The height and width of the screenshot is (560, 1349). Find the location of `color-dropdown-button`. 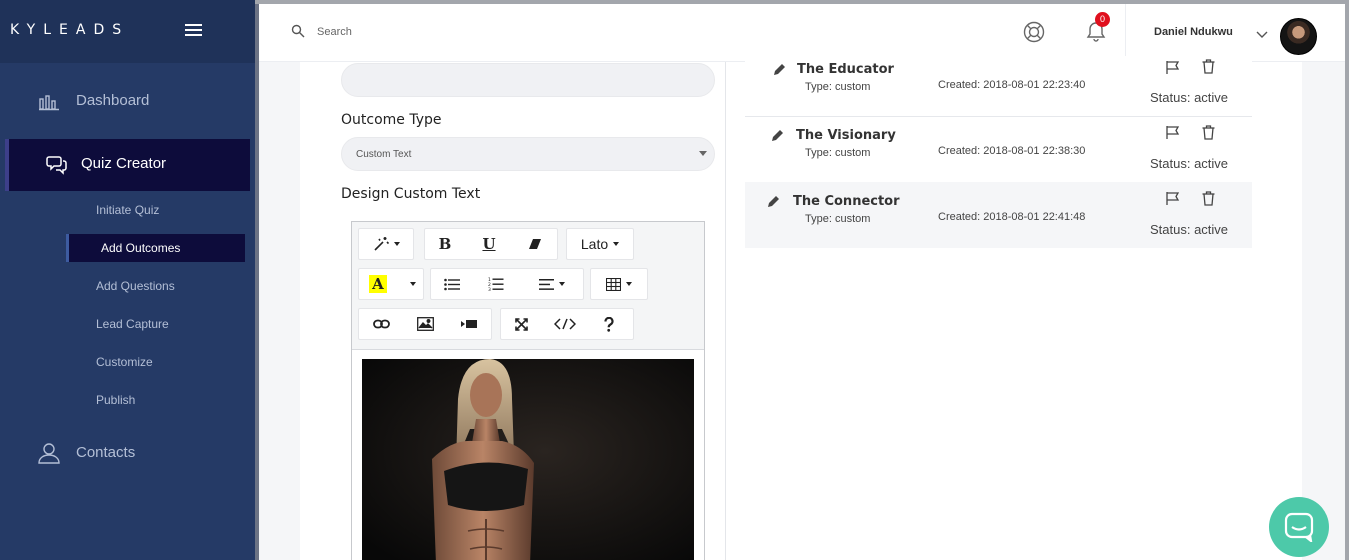

color-dropdown-button is located at coordinates (413, 284).